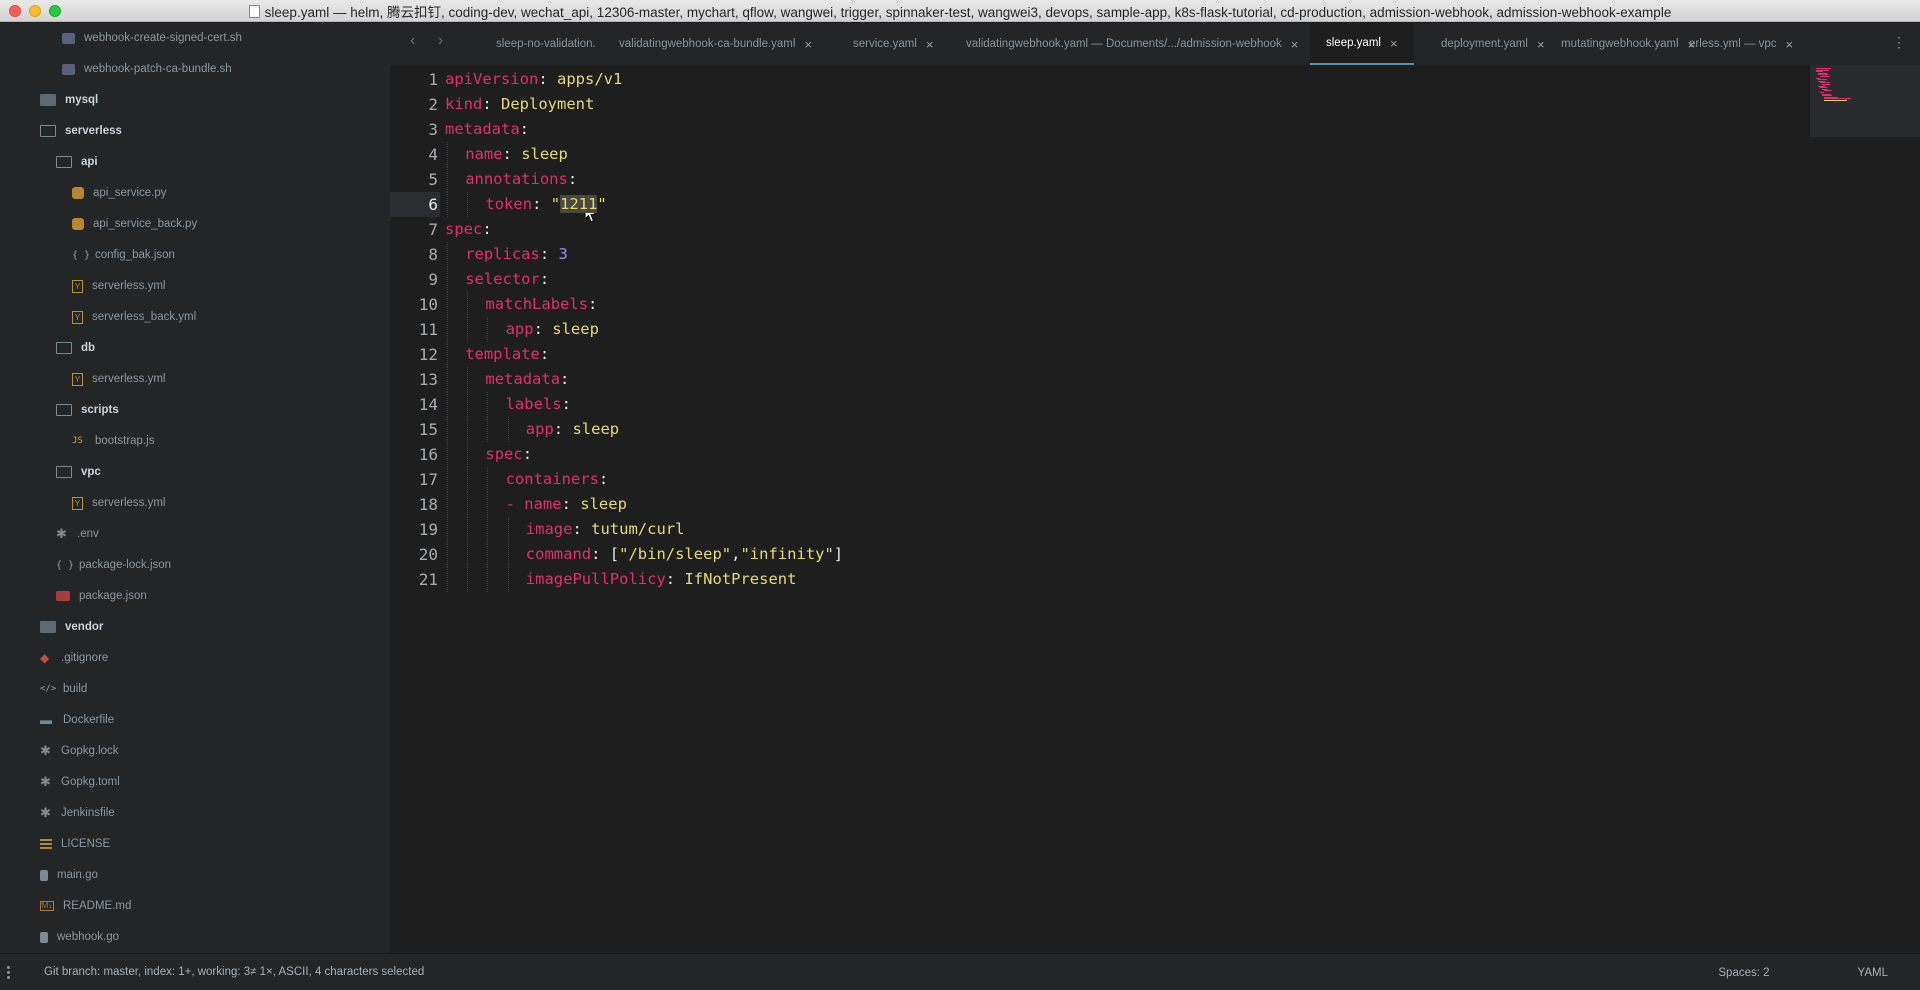  Describe the element at coordinates (1873, 973) in the screenshot. I see `syntax-selector: YAML` at that location.